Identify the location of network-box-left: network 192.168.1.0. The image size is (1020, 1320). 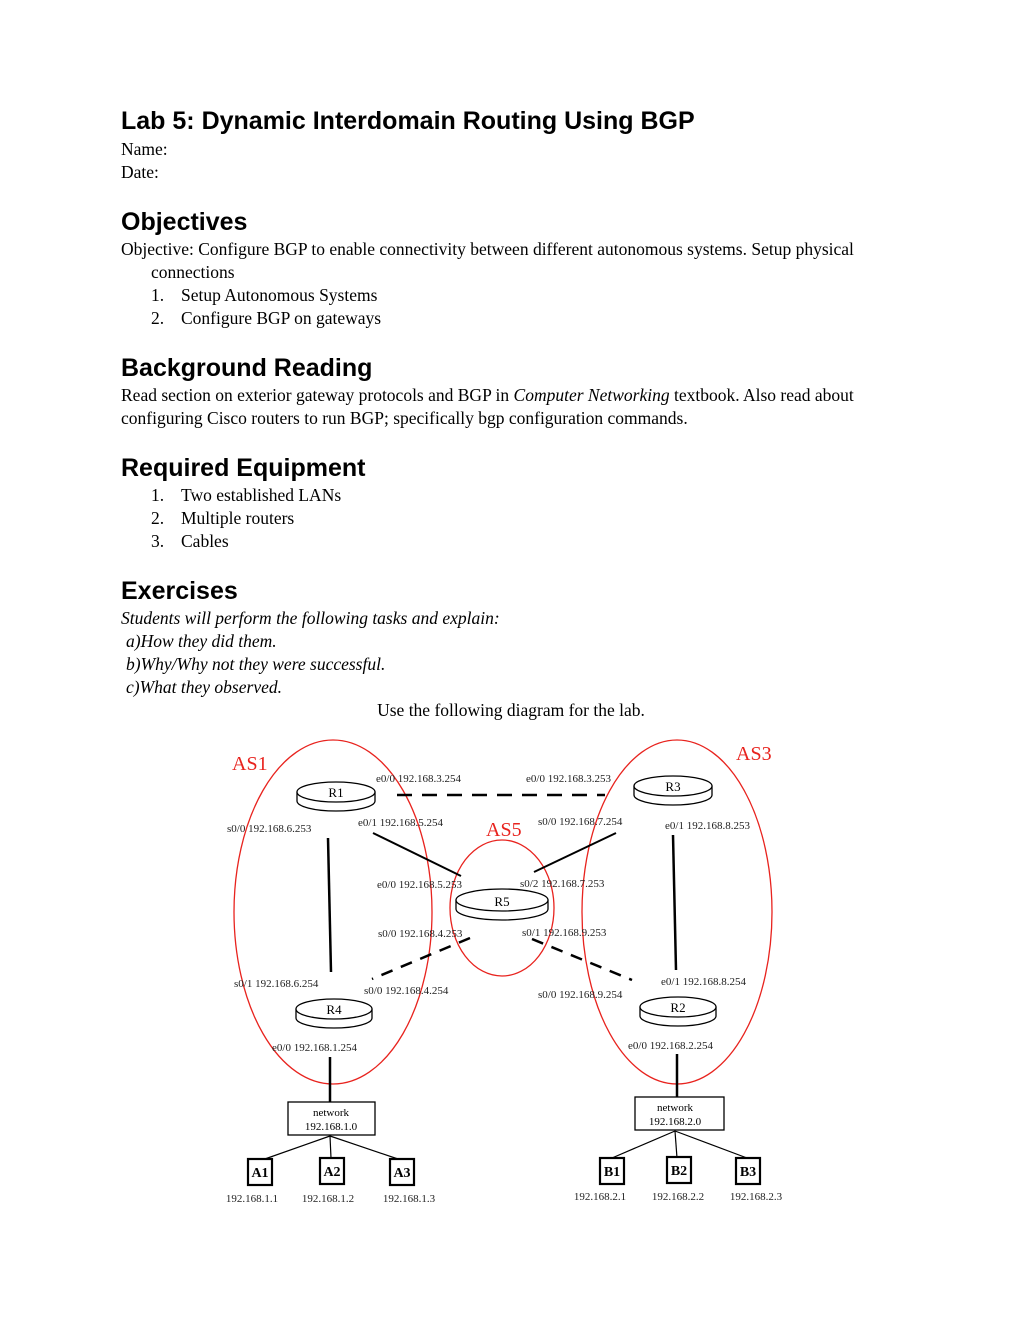
(331, 1118).